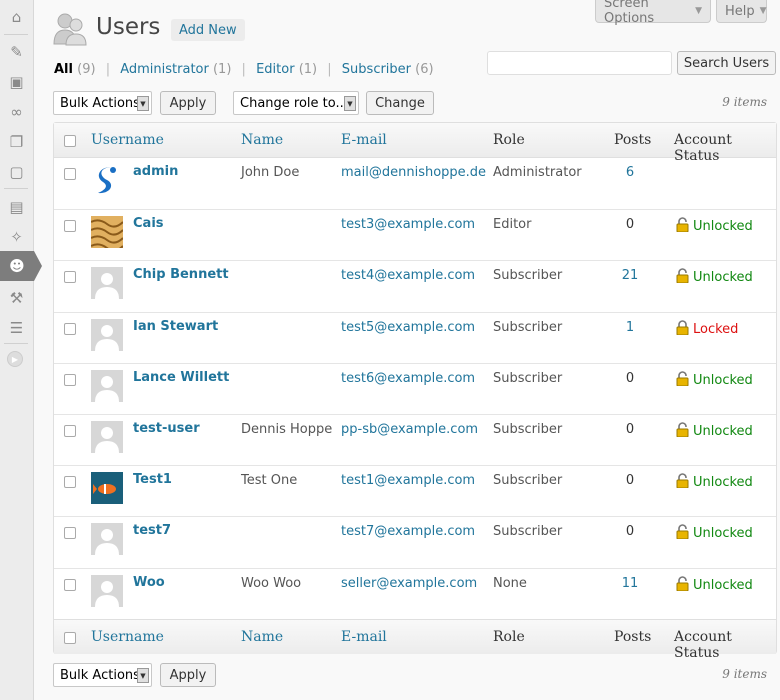  What do you see at coordinates (16, 207) in the screenshot?
I see `appearance-icon: ▤` at bounding box center [16, 207].